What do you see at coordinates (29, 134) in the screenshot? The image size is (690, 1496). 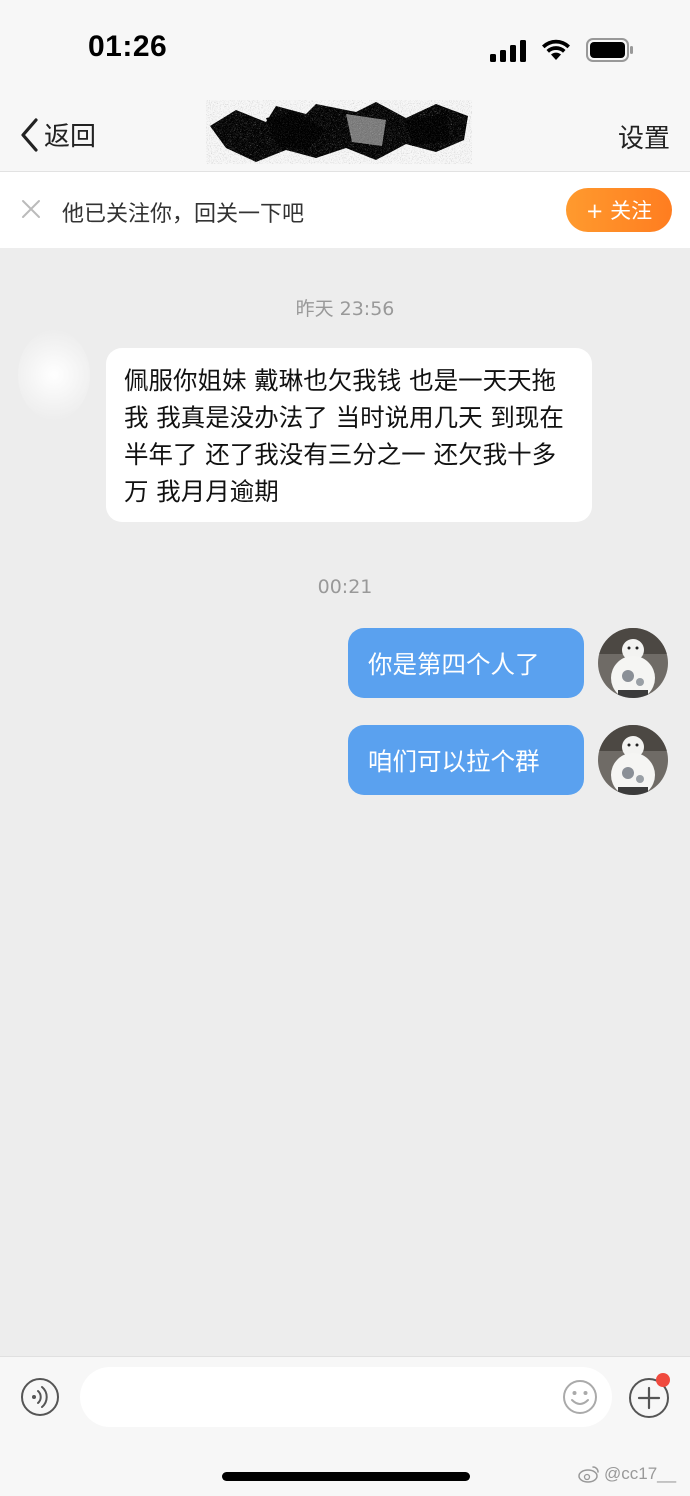 I see `chevron-left-icon` at bounding box center [29, 134].